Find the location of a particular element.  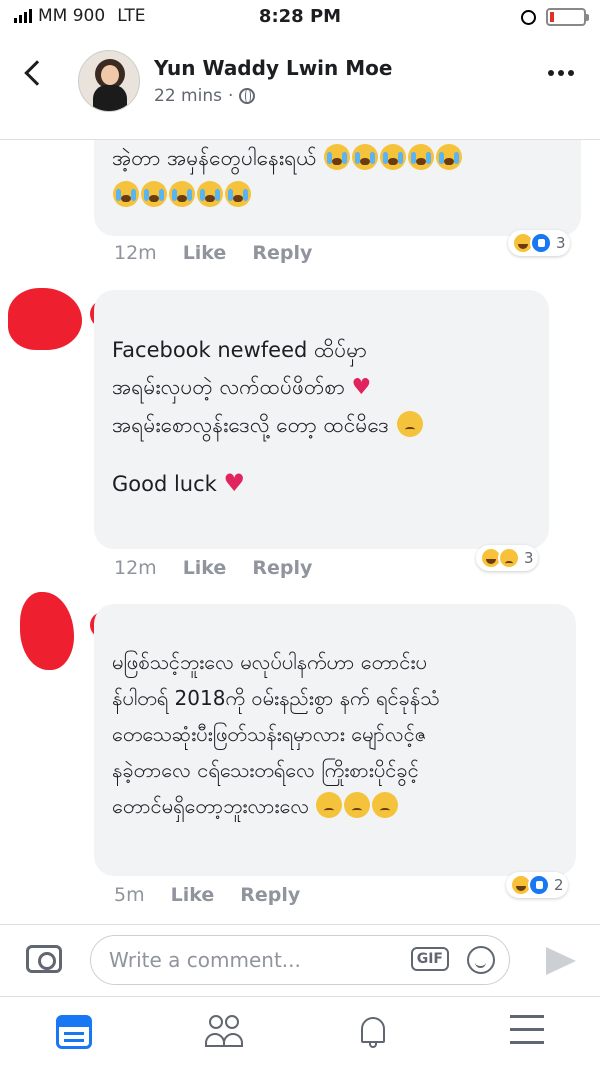

post-header: Yun Waddy Lwin Moe 22 mins · is located at coordinates (300, 87).